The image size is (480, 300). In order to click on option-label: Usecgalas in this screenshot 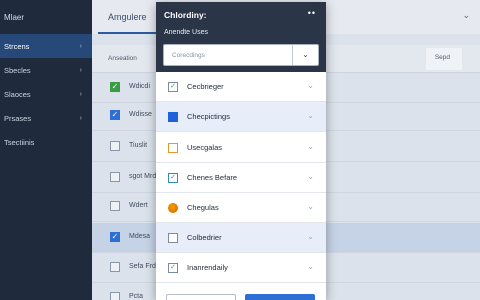, I will do `click(205, 147)`.